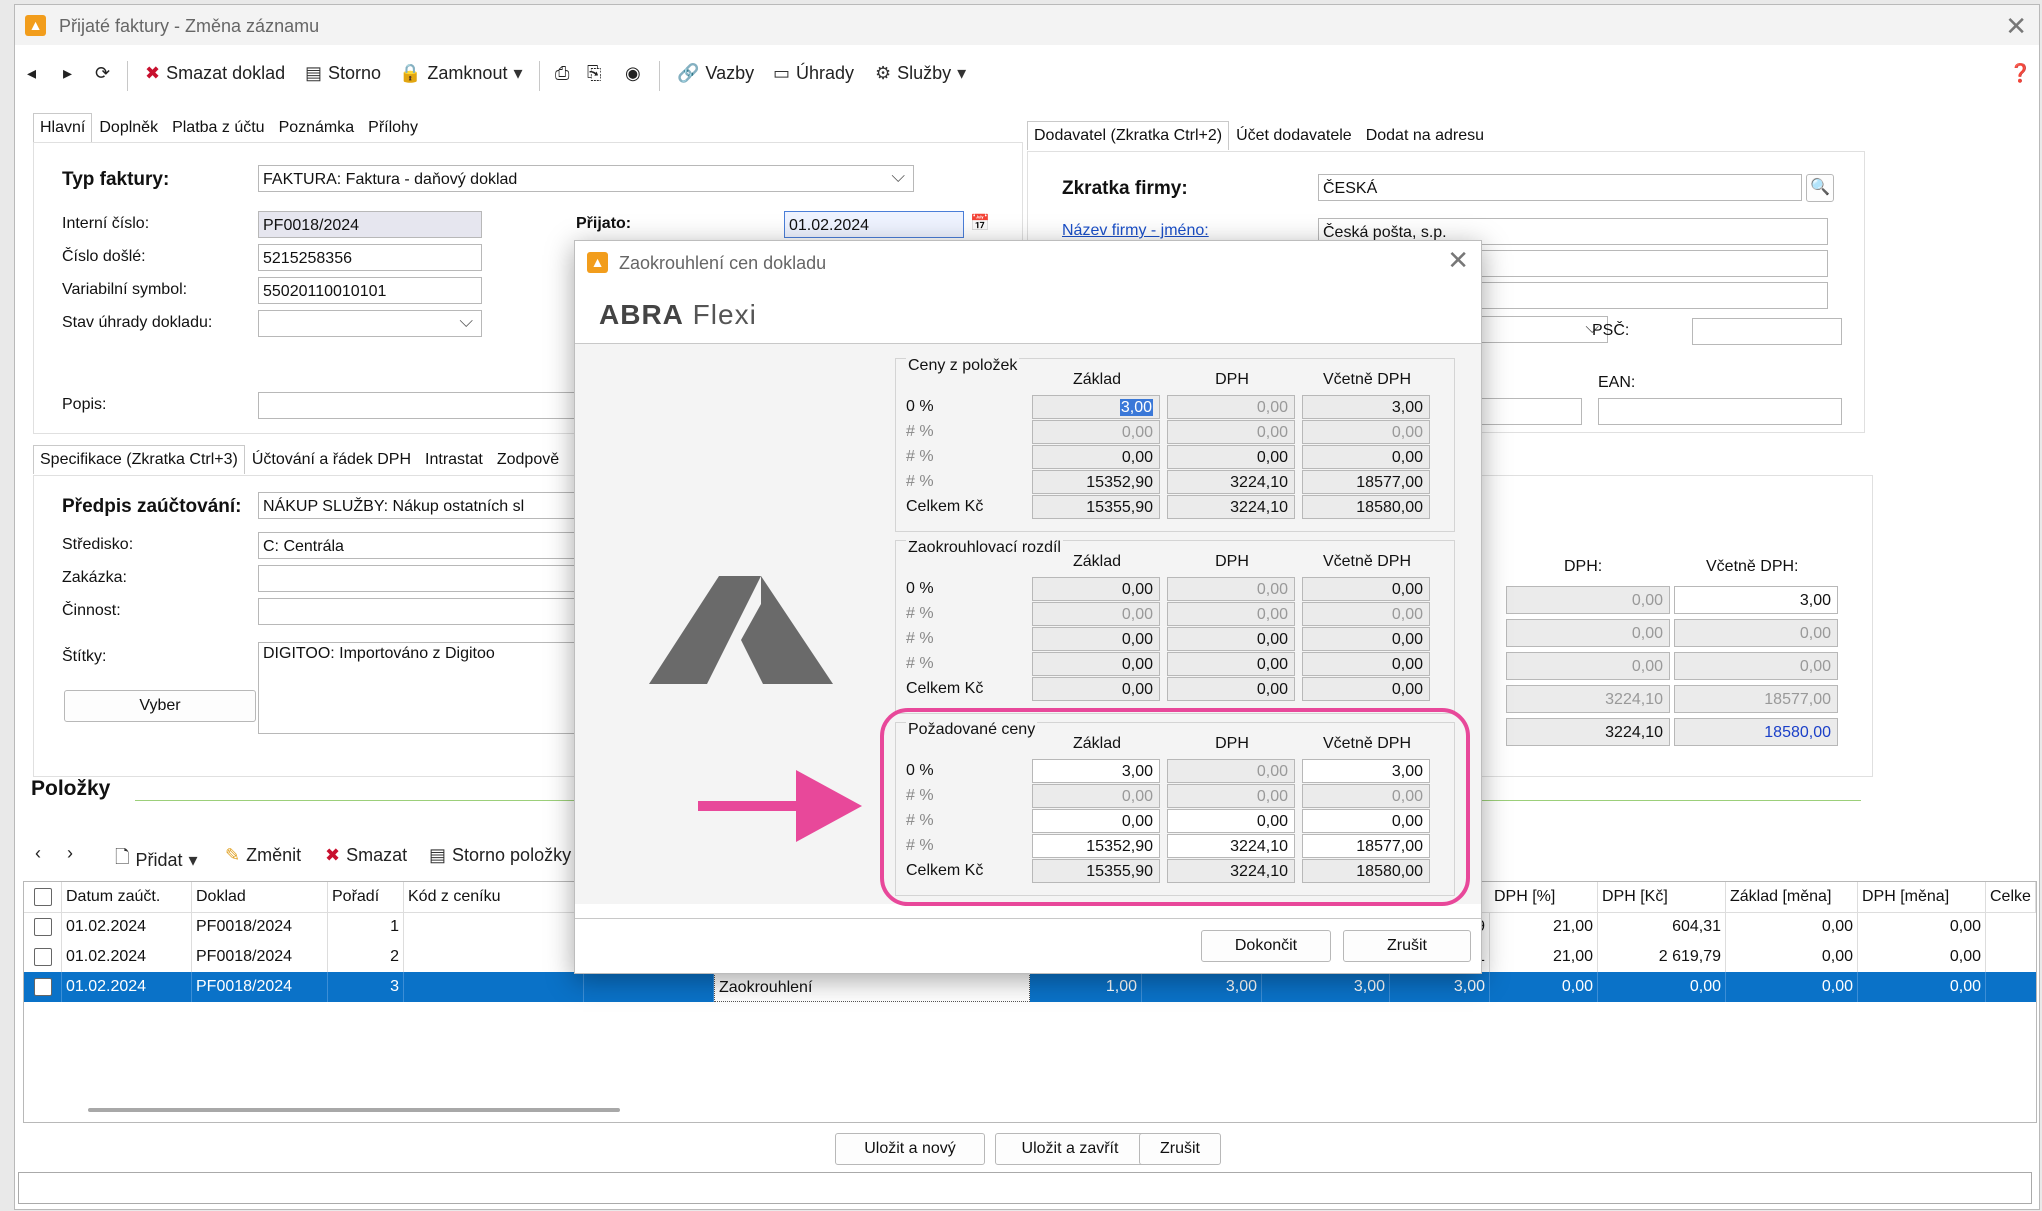  Describe the element at coordinates (562, 73) in the screenshot. I see `print-icon: ⎙` at that location.